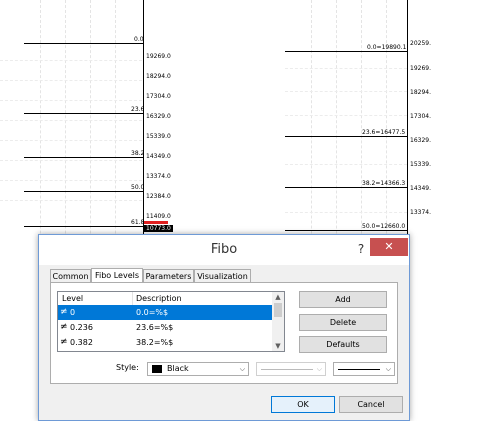 This screenshot has height=421, width=502. I want to click on level-cell: 0, so click(73, 312).